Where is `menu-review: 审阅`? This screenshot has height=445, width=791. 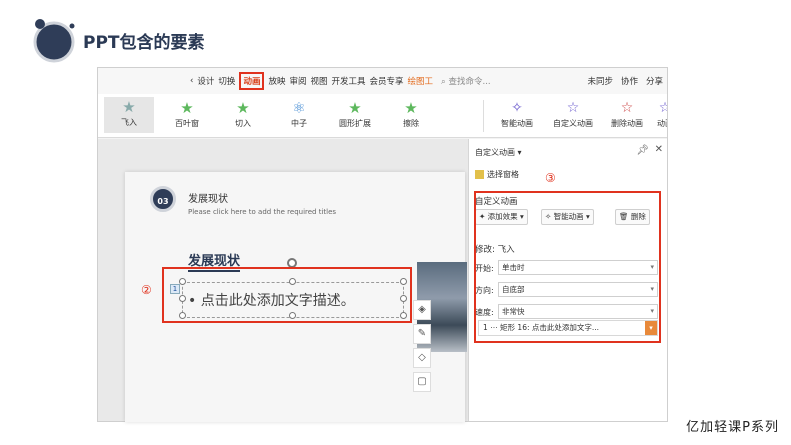
menu-review: 审阅 is located at coordinates (297, 81).